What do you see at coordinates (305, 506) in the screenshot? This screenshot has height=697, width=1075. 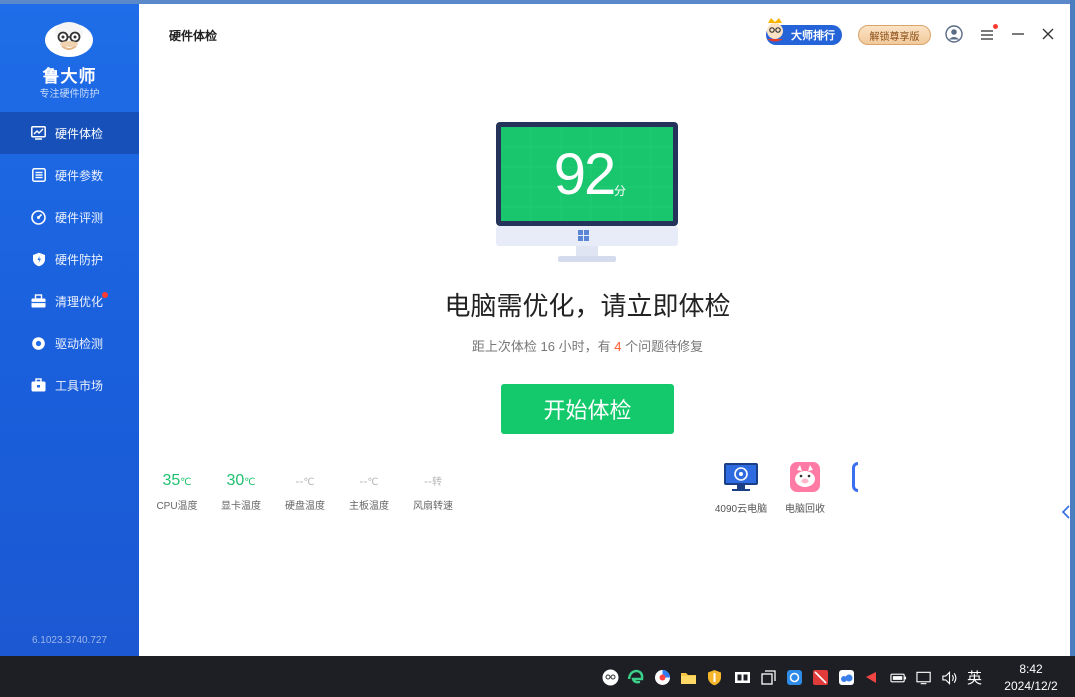 I see `stat-label: 硬盘温度` at bounding box center [305, 506].